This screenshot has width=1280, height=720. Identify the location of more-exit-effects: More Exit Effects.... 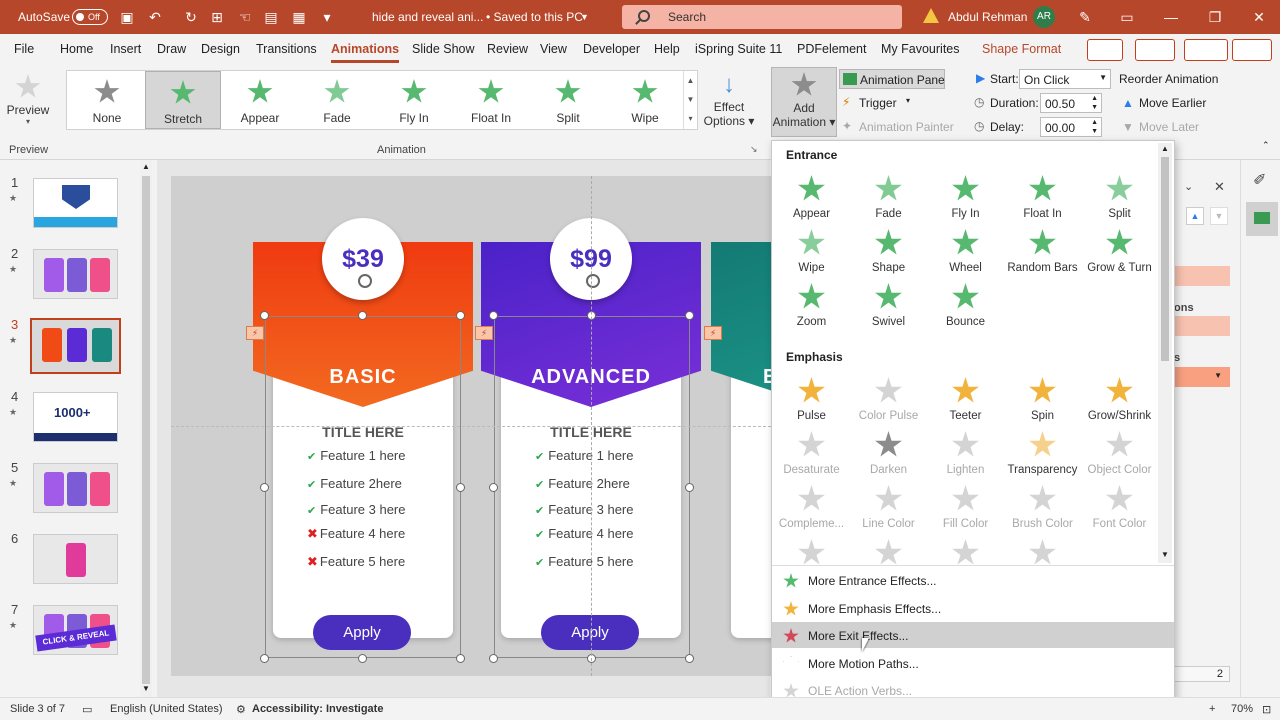
(973, 635).